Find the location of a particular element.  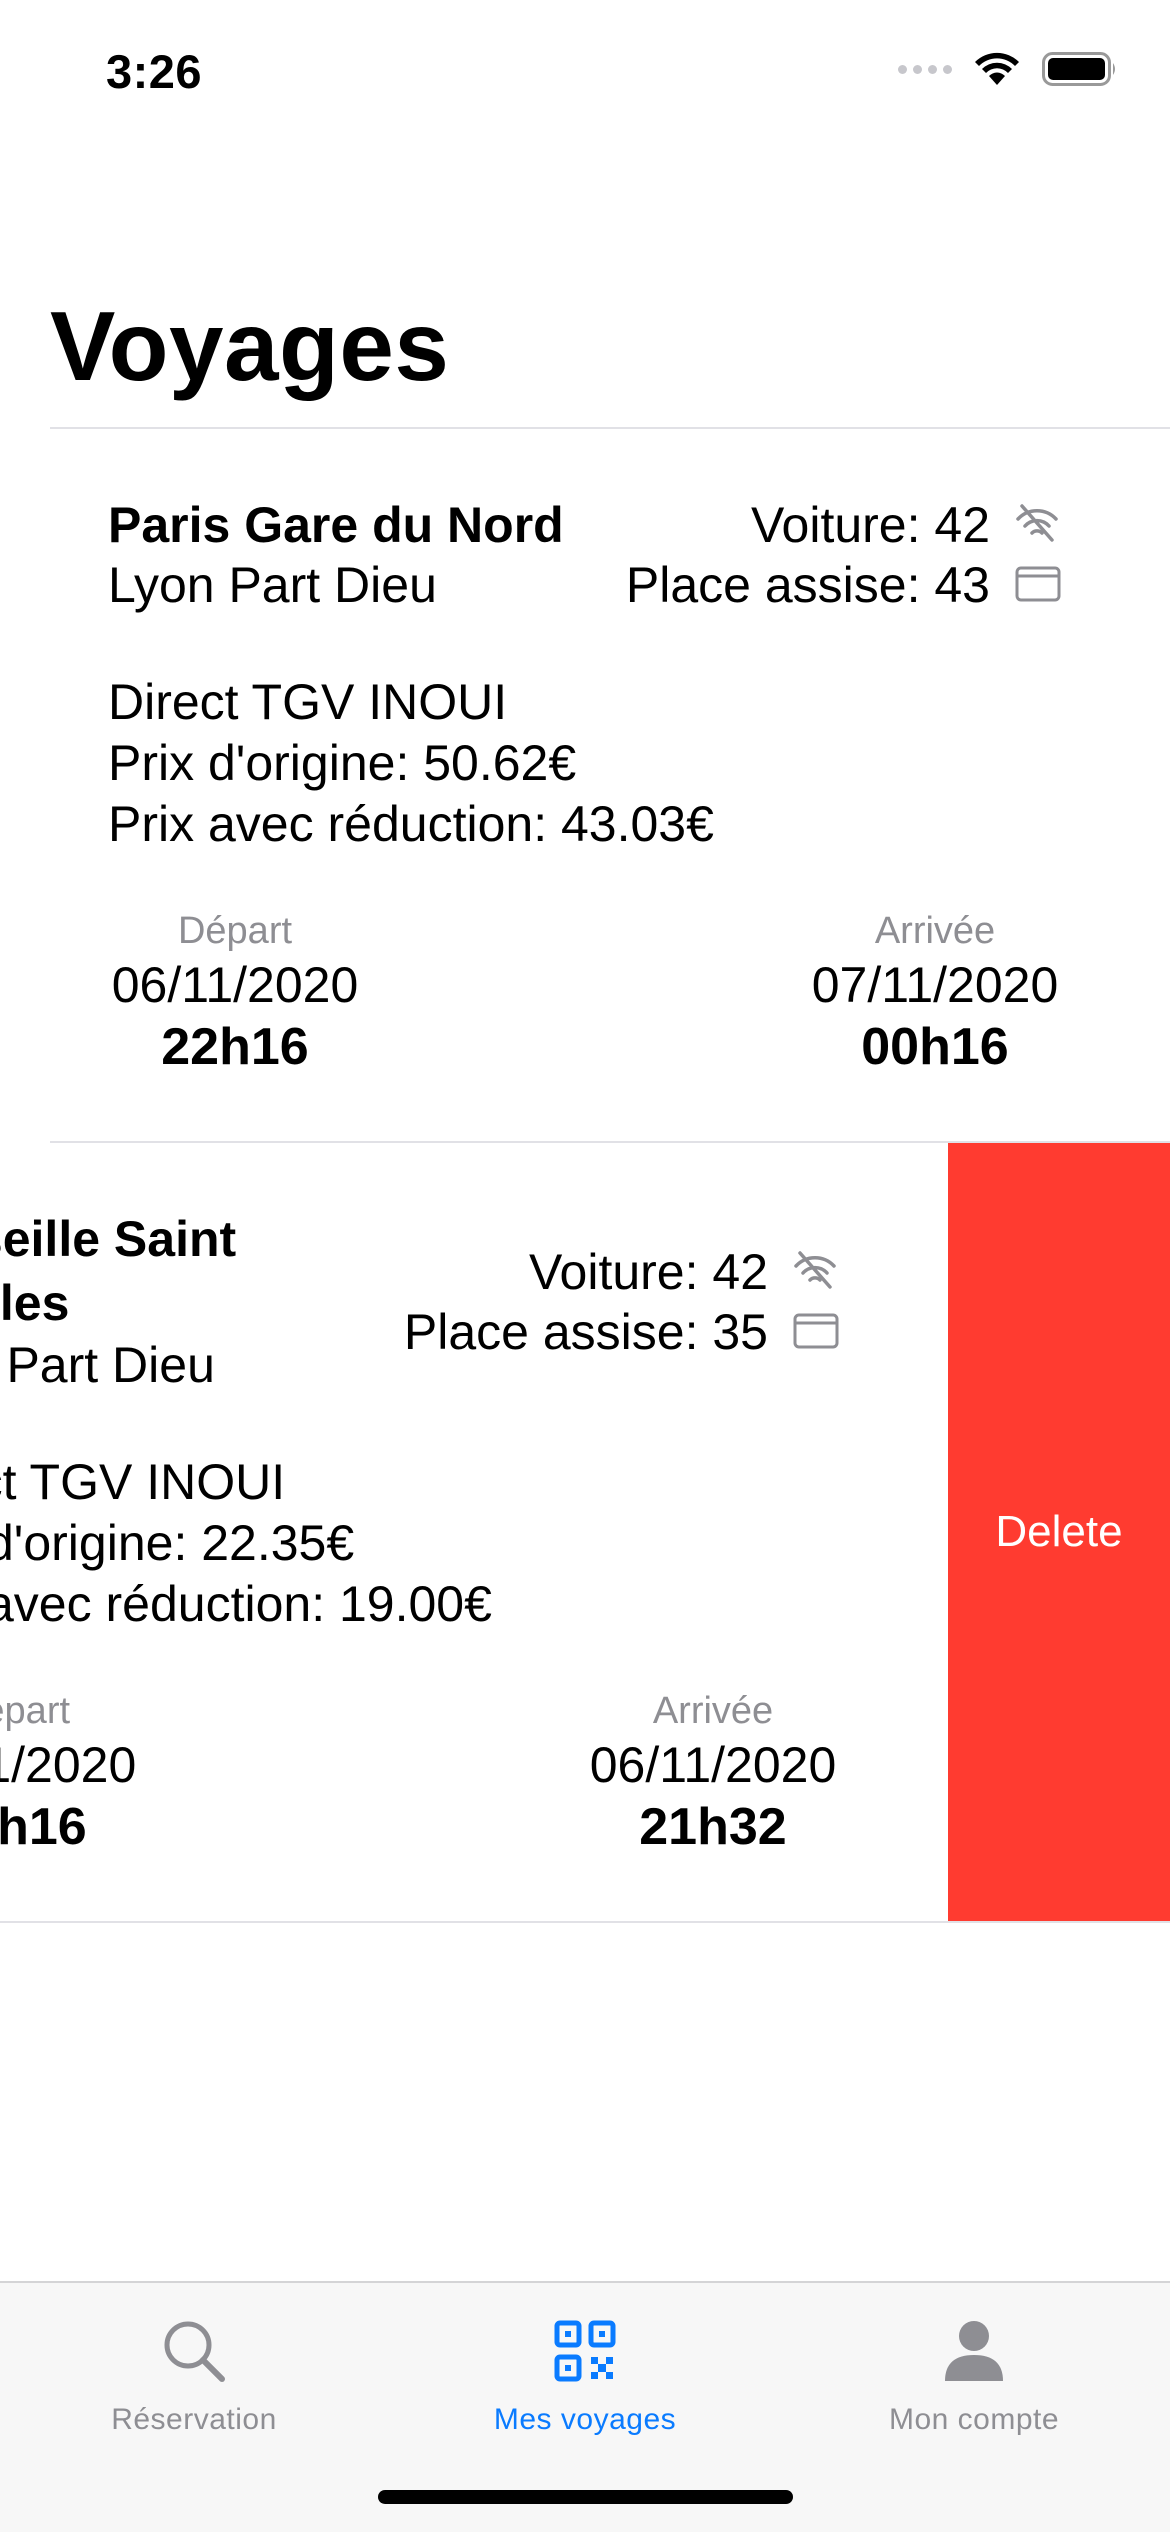

departure-station-line1: Marseille Saint is located at coordinates (118, 1239).